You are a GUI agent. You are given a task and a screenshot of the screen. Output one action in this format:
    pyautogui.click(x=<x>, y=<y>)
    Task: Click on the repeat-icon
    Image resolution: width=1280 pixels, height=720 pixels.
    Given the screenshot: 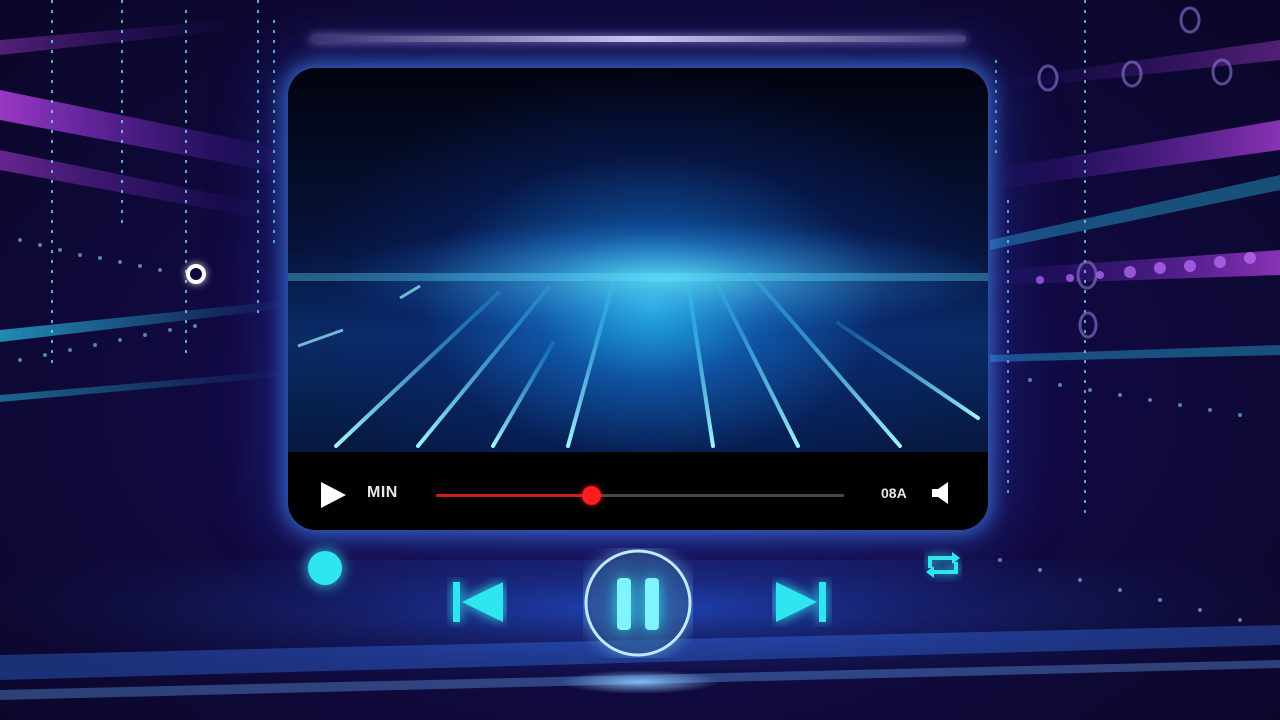 What is the action you would take?
    pyautogui.click(x=943, y=565)
    